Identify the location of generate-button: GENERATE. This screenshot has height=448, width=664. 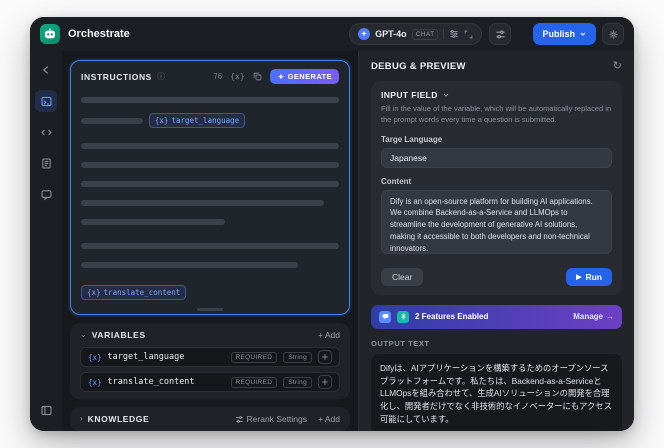
(304, 76).